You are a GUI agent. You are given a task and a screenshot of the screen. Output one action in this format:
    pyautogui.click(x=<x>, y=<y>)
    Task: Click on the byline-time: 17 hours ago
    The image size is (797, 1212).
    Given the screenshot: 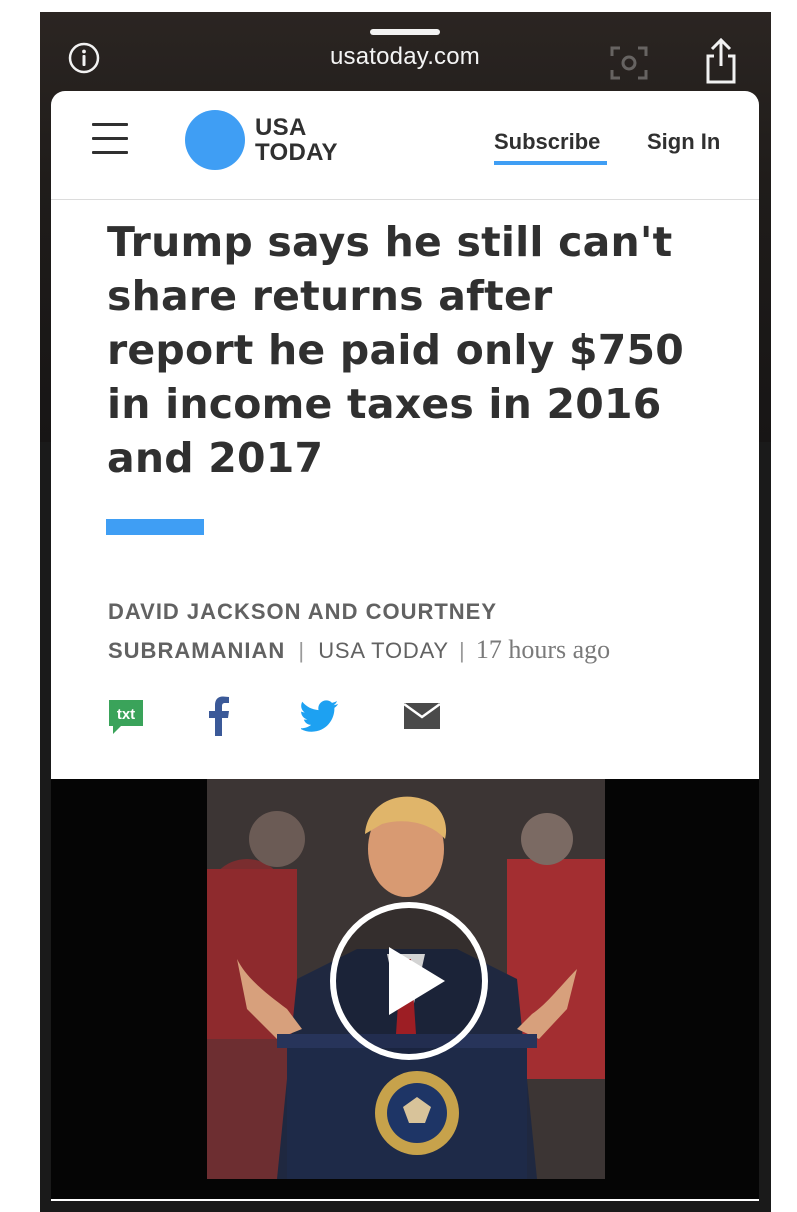 What is the action you would take?
    pyautogui.click(x=543, y=649)
    